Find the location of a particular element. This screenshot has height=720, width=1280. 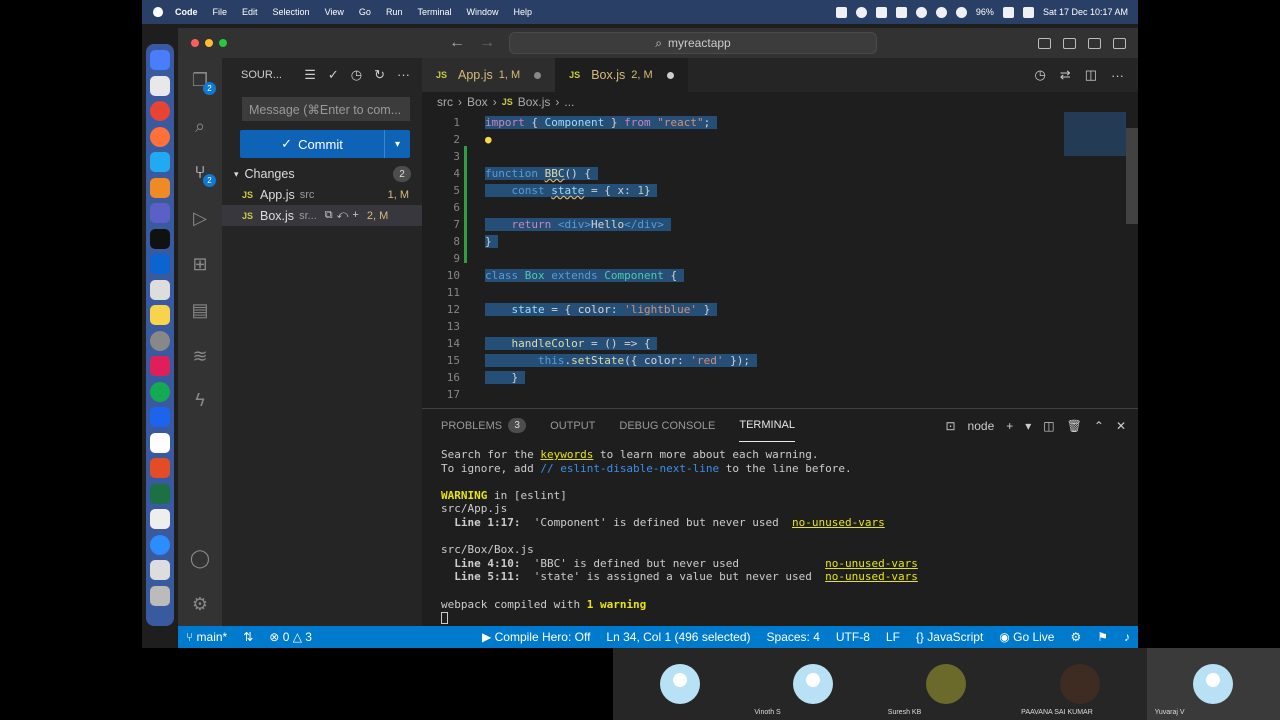

slack-app-icon is located at coordinates (160, 366).